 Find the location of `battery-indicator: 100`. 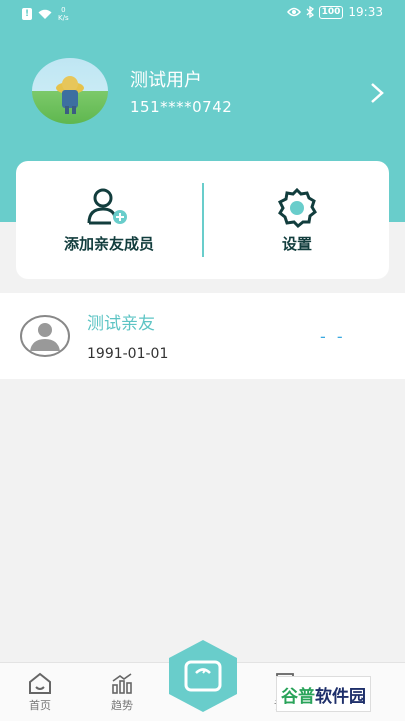

battery-indicator: 100 is located at coordinates (331, 12).